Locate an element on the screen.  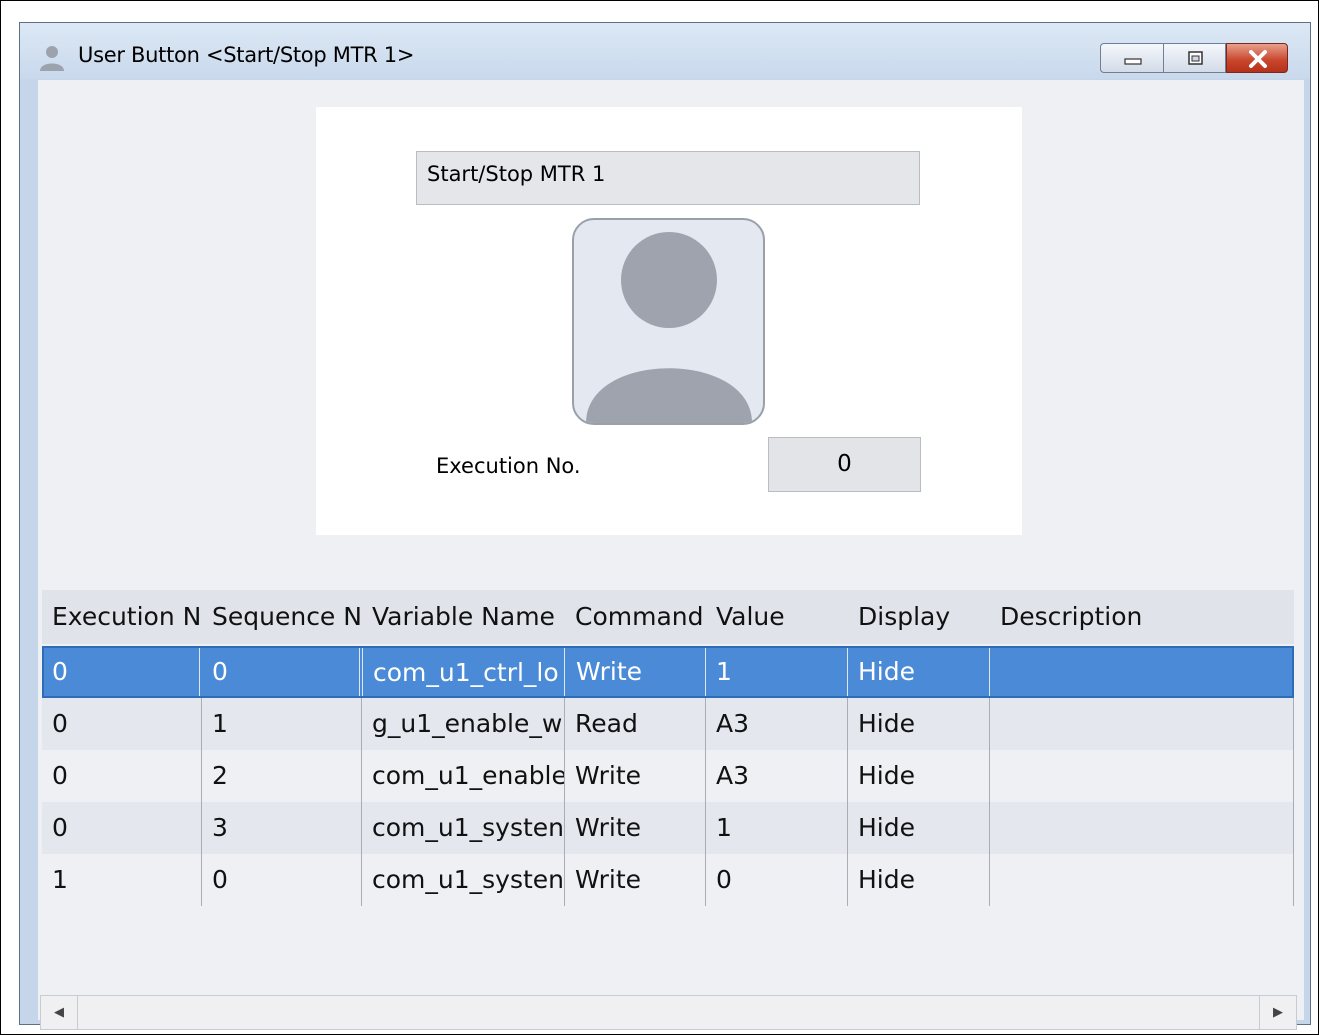
cell-value: 1 is located at coordinates (777, 828).